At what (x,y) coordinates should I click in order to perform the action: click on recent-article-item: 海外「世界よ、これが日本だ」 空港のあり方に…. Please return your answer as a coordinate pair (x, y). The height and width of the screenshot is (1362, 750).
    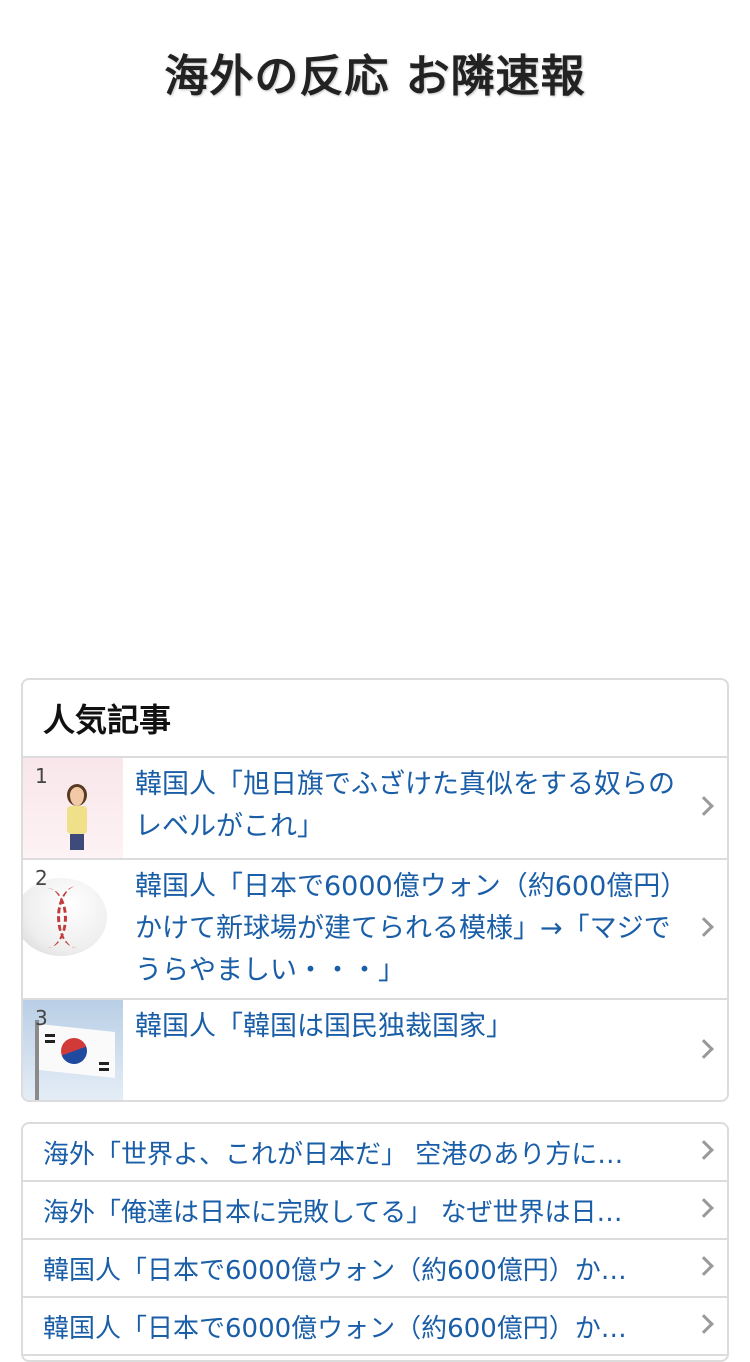
    Looking at the image, I should click on (375, 1153).